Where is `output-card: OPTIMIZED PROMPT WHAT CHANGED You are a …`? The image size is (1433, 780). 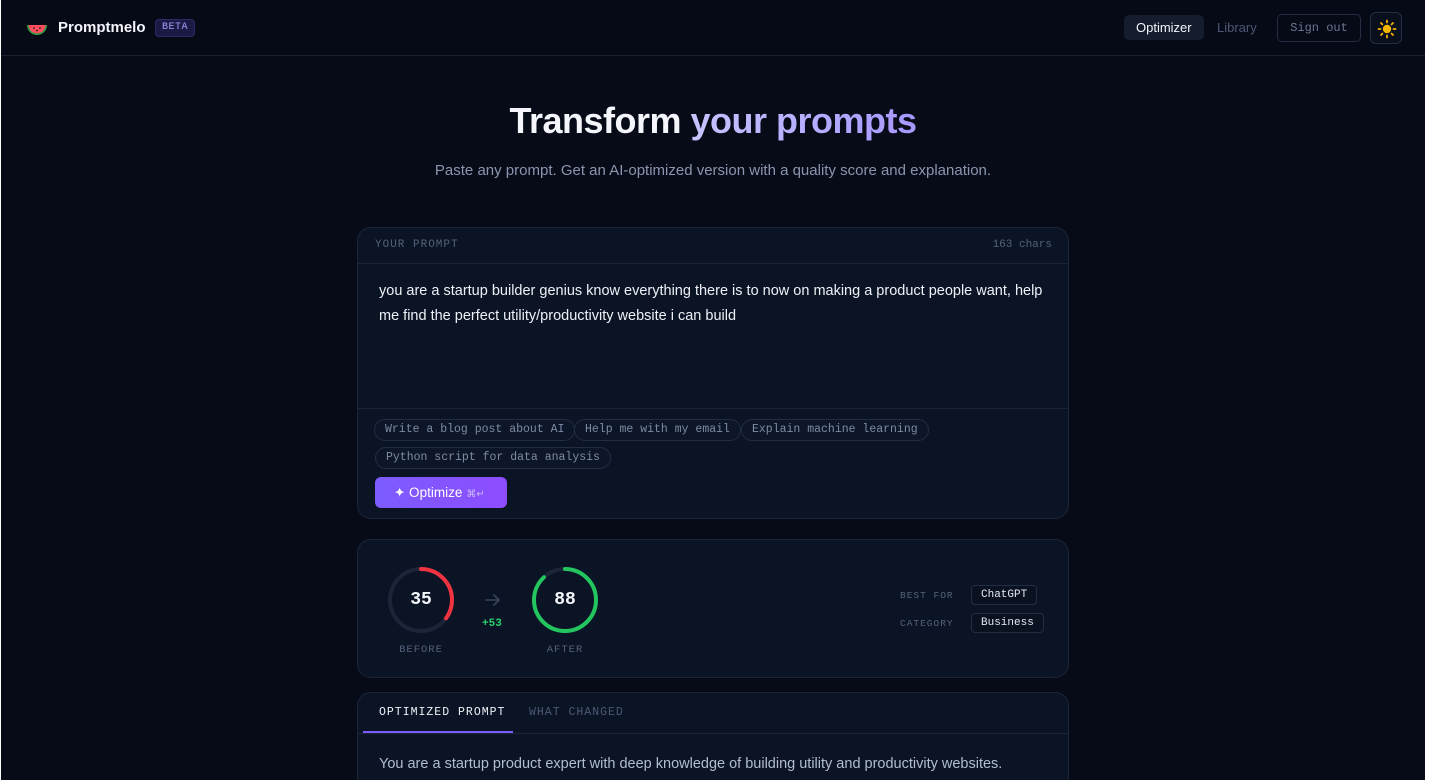
output-card: OPTIMIZED PROMPT WHAT CHANGED You are a … is located at coordinates (713, 736).